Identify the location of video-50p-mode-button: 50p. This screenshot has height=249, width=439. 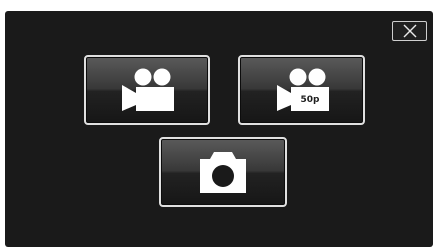
(301, 90).